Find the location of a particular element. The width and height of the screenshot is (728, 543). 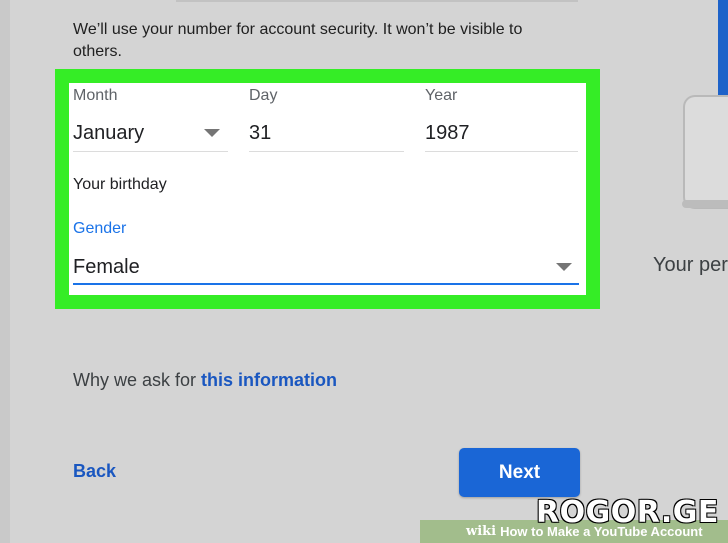

device-base is located at coordinates (705, 204).